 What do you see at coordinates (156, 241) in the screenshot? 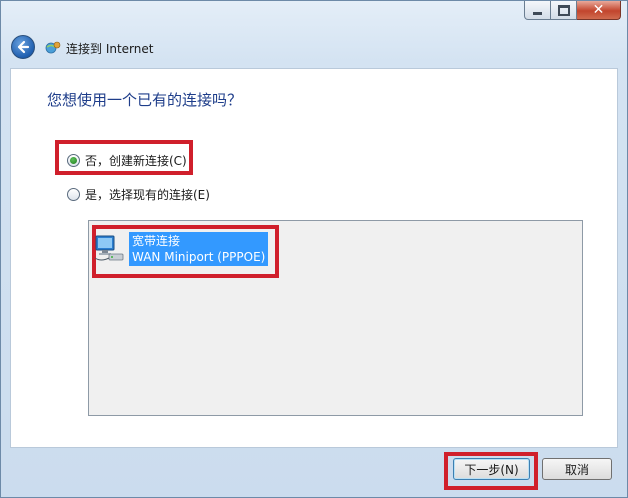
I see `connection-name: 宽带连接` at bounding box center [156, 241].